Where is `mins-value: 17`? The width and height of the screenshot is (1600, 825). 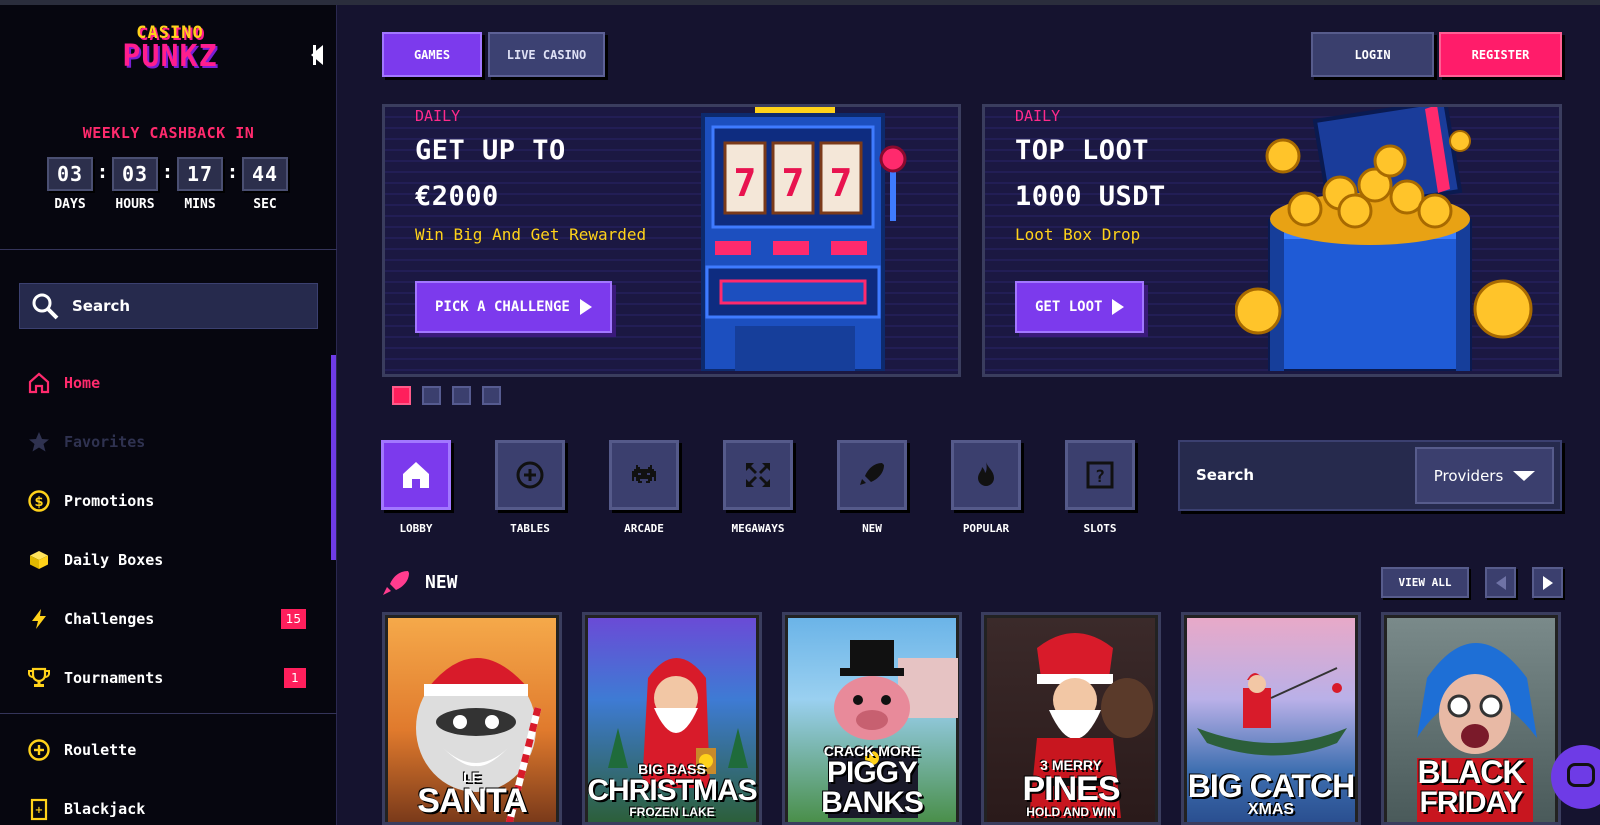 mins-value: 17 is located at coordinates (200, 174).